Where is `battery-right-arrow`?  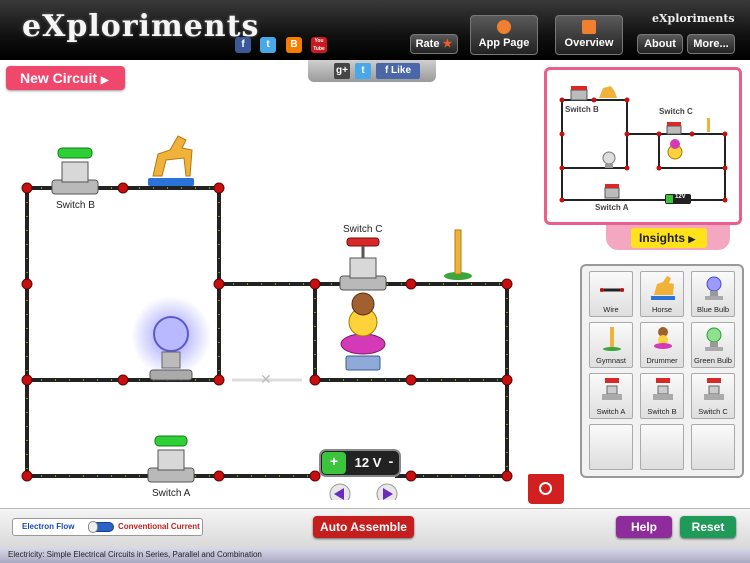
battery-right-arrow is located at coordinates (387, 494).